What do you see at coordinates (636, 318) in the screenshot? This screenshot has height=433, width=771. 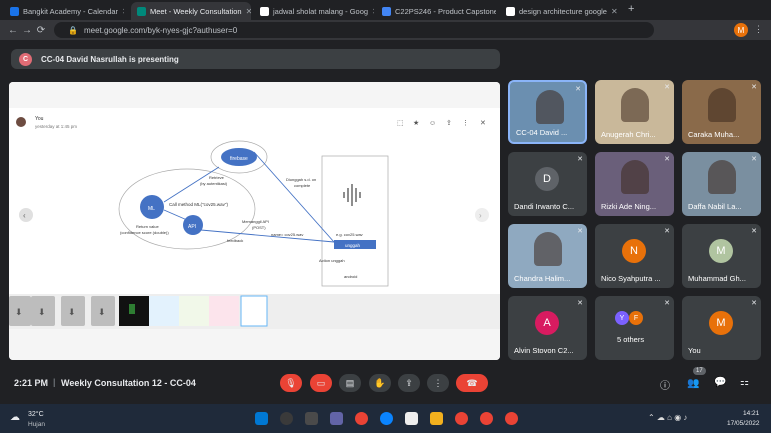 I see `others-avatar-2: F` at bounding box center [636, 318].